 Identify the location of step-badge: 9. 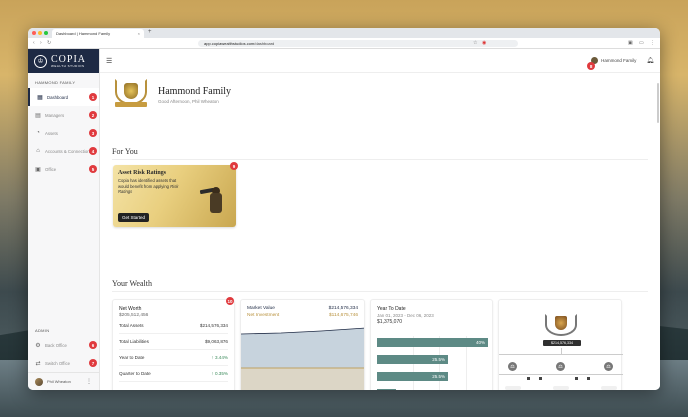
(234, 166).